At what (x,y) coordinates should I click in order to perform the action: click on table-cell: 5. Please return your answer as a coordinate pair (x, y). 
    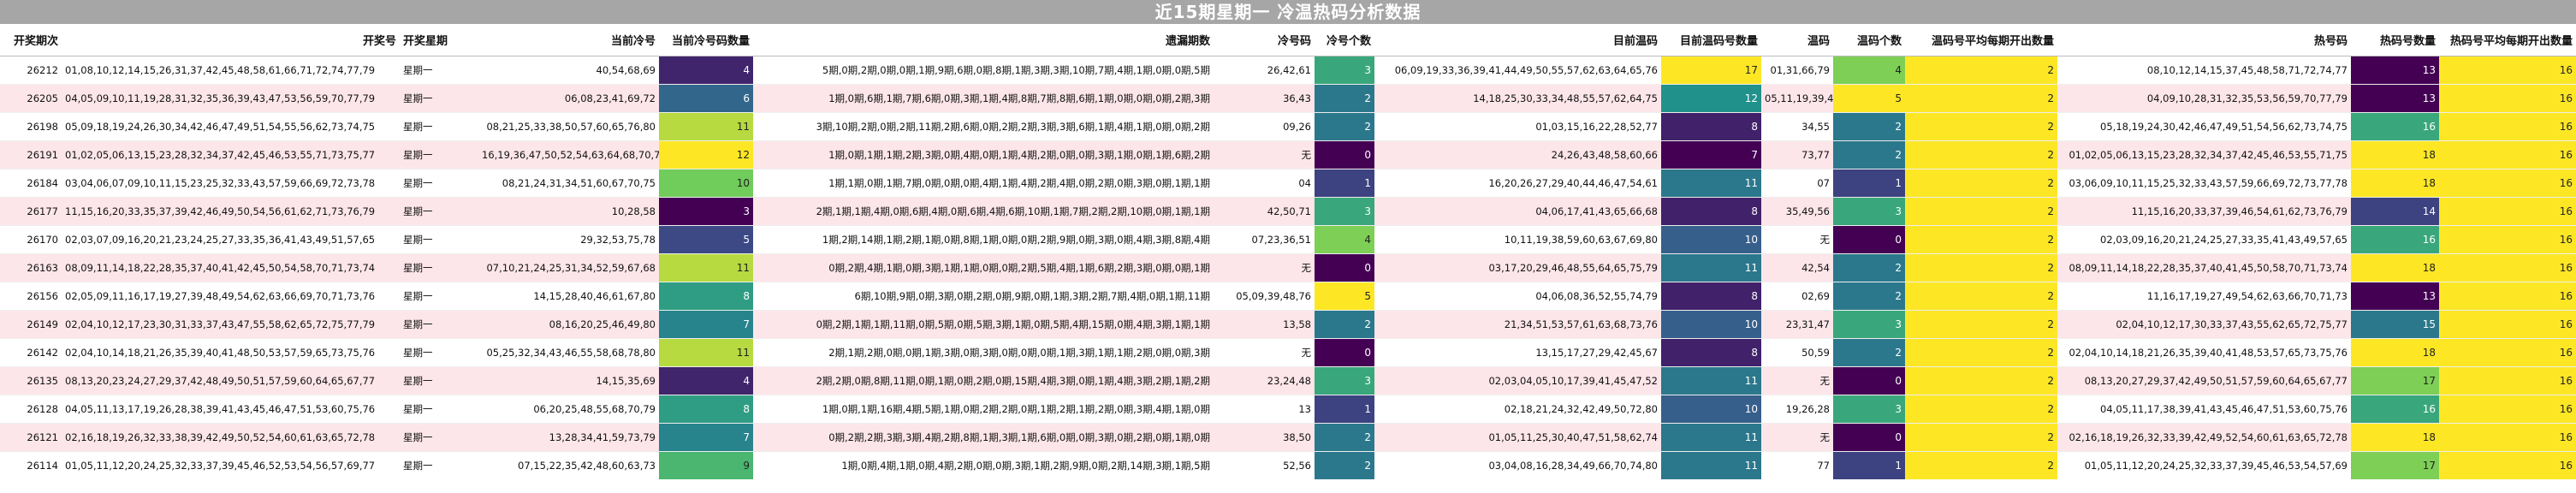
    Looking at the image, I should click on (1344, 296).